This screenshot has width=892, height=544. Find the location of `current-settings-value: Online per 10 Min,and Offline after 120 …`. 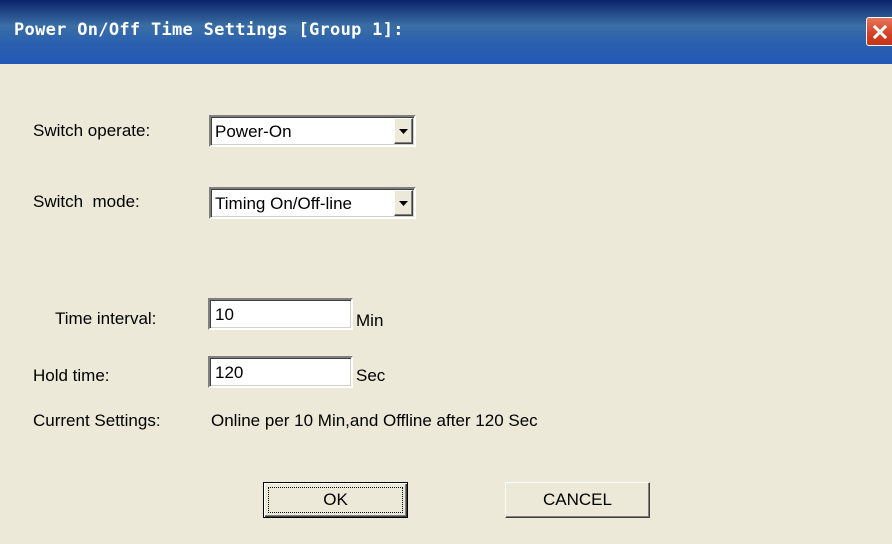

current-settings-value: Online per 10 Min,and Offline after 120 … is located at coordinates (374, 420).